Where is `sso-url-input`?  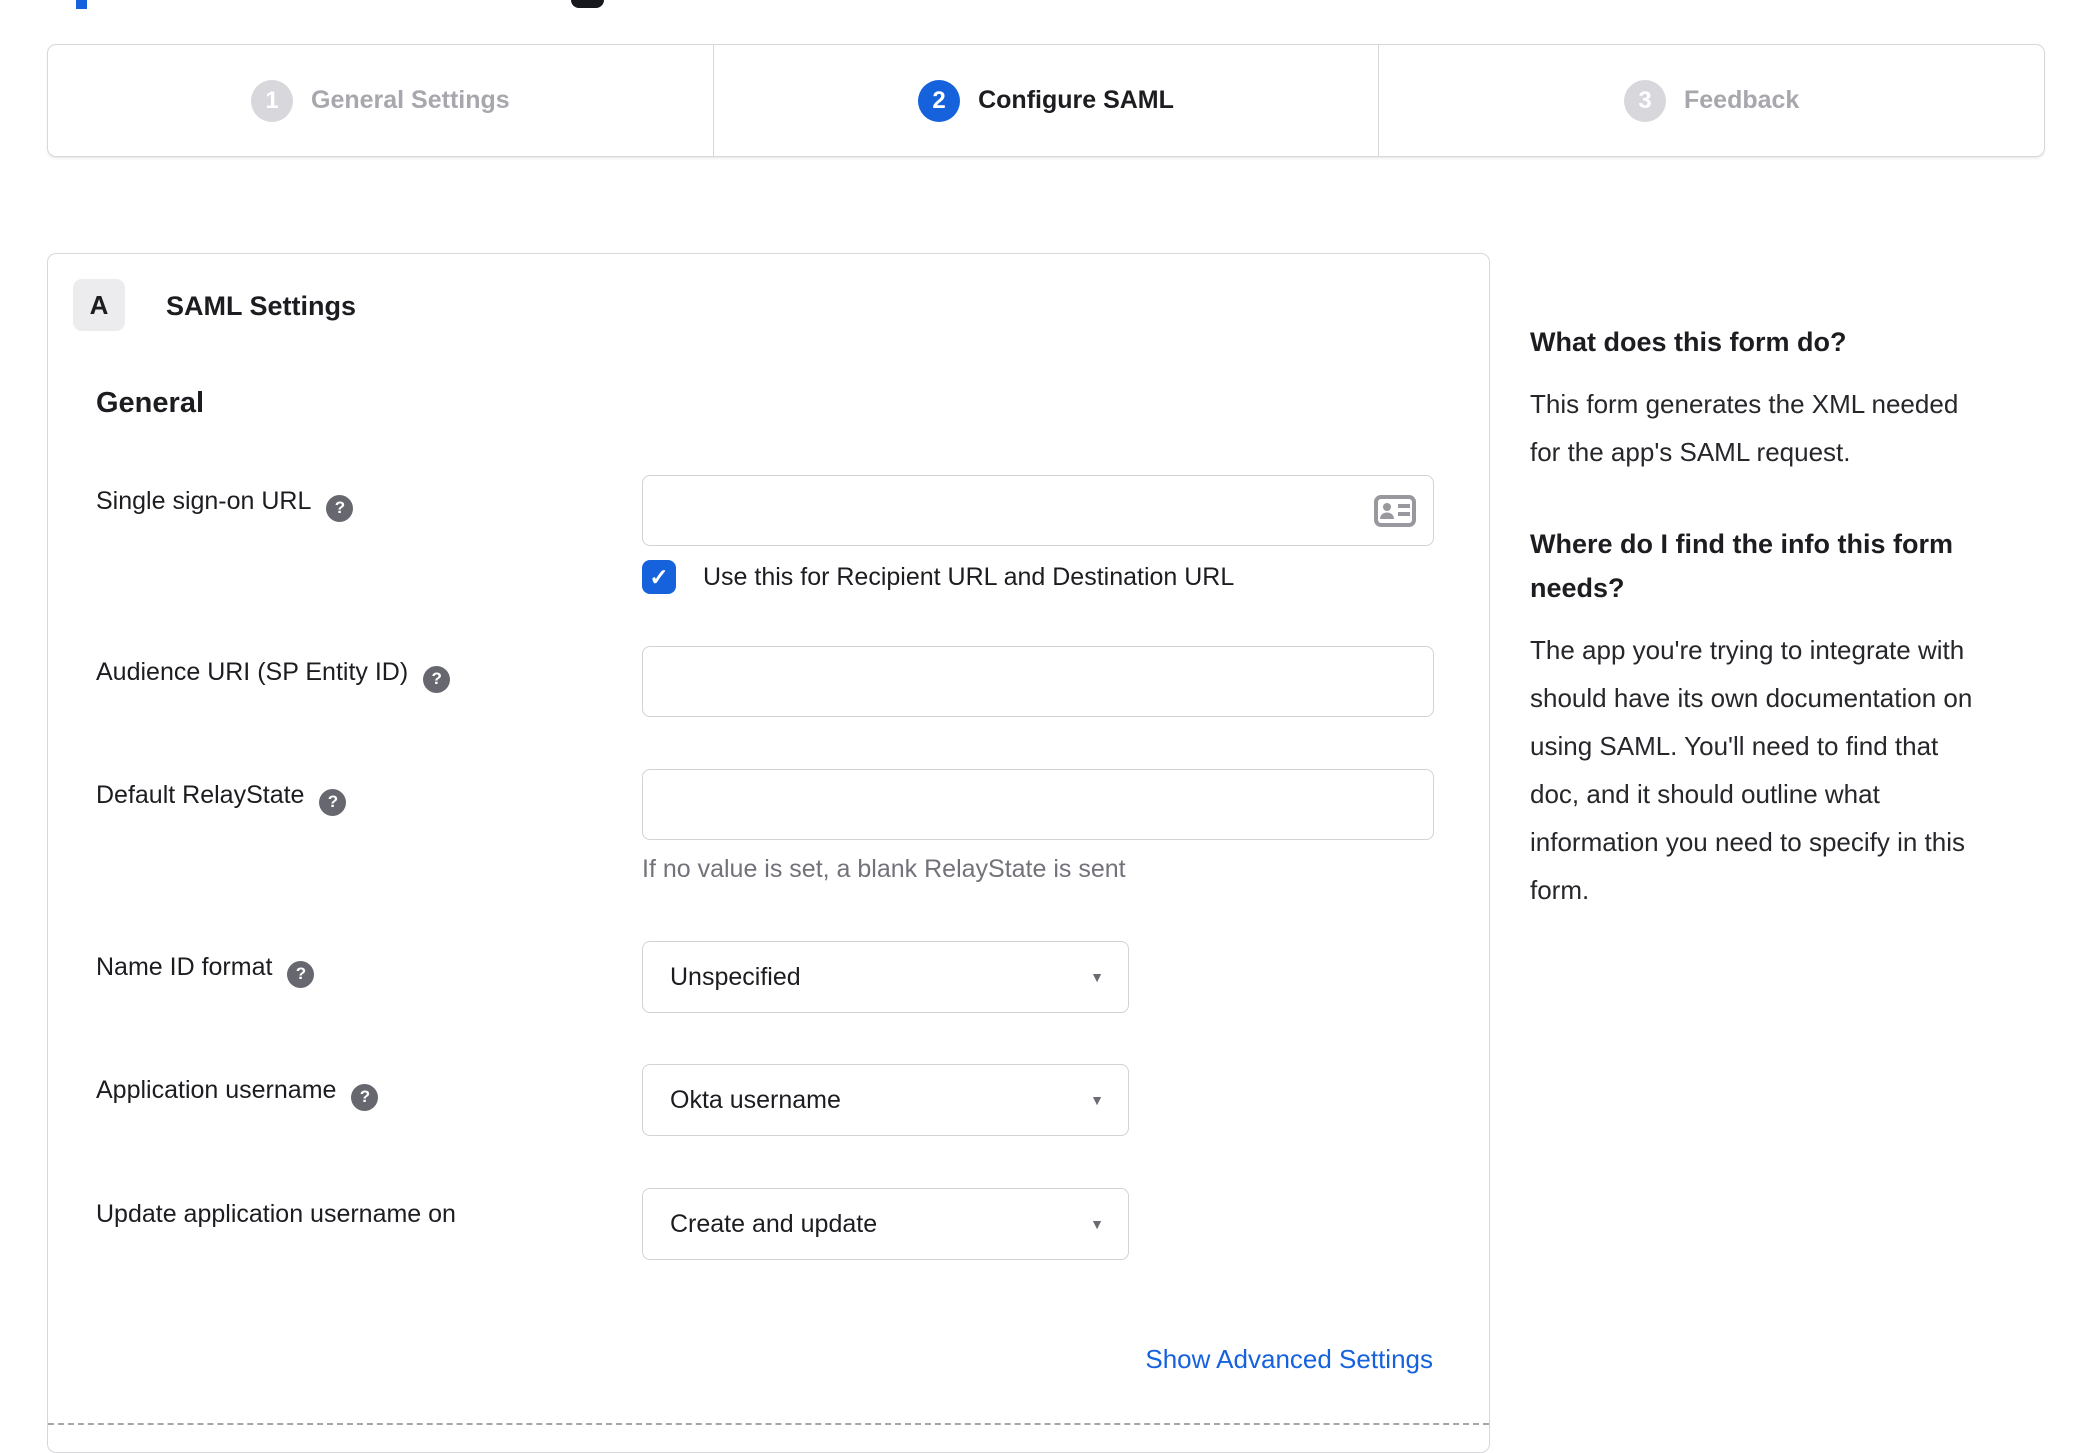
sso-url-input is located at coordinates (1038, 510).